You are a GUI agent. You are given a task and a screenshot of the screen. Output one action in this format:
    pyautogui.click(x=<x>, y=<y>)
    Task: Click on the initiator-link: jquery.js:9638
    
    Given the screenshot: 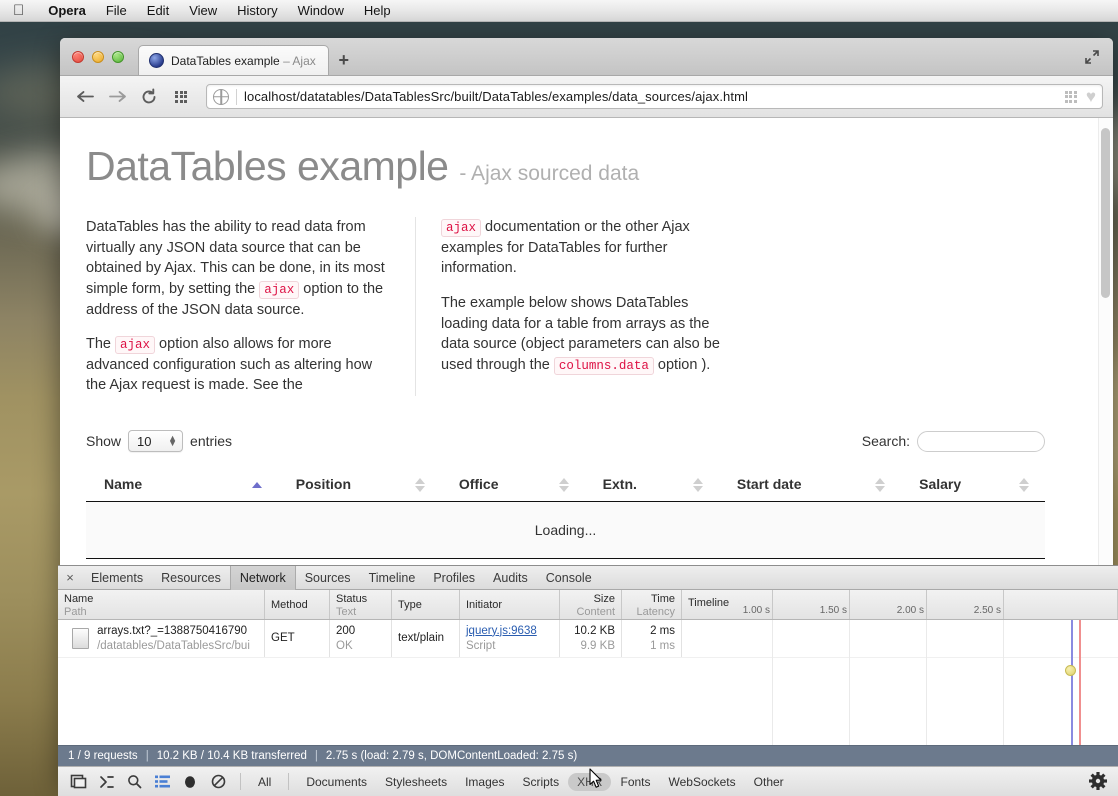 What is the action you would take?
    pyautogui.click(x=509, y=631)
    